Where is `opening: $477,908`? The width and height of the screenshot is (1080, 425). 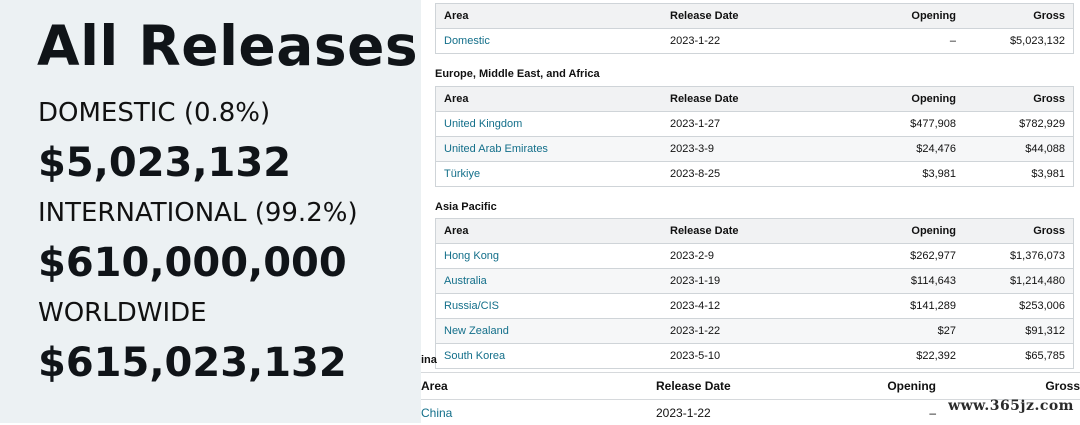 opening: $477,908 is located at coordinates (896, 124).